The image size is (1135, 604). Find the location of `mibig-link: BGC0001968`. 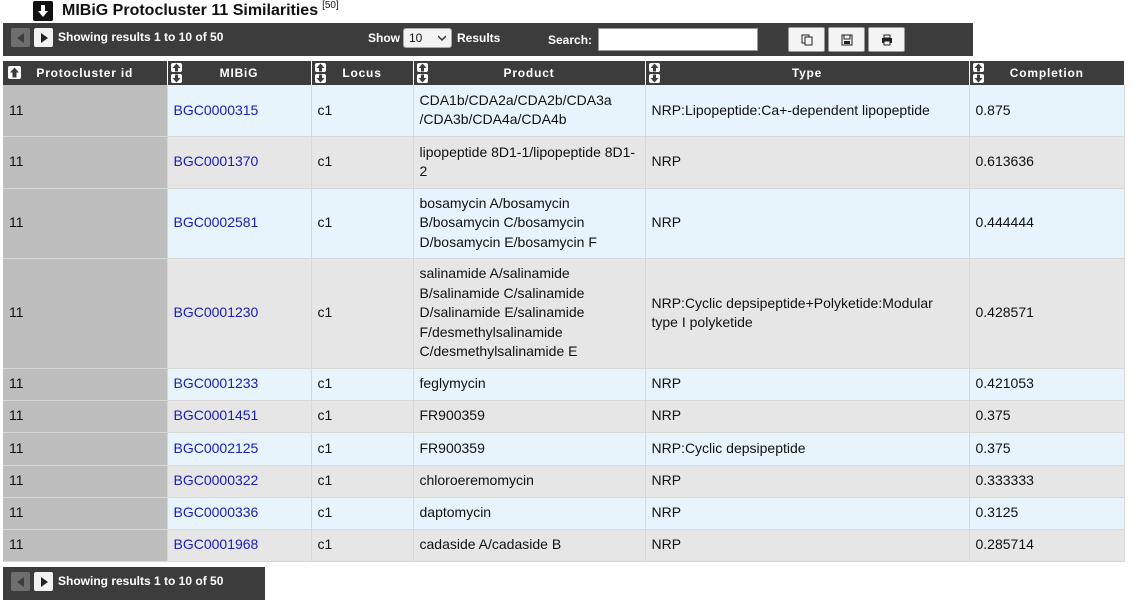

mibig-link: BGC0001968 is located at coordinates (216, 544).